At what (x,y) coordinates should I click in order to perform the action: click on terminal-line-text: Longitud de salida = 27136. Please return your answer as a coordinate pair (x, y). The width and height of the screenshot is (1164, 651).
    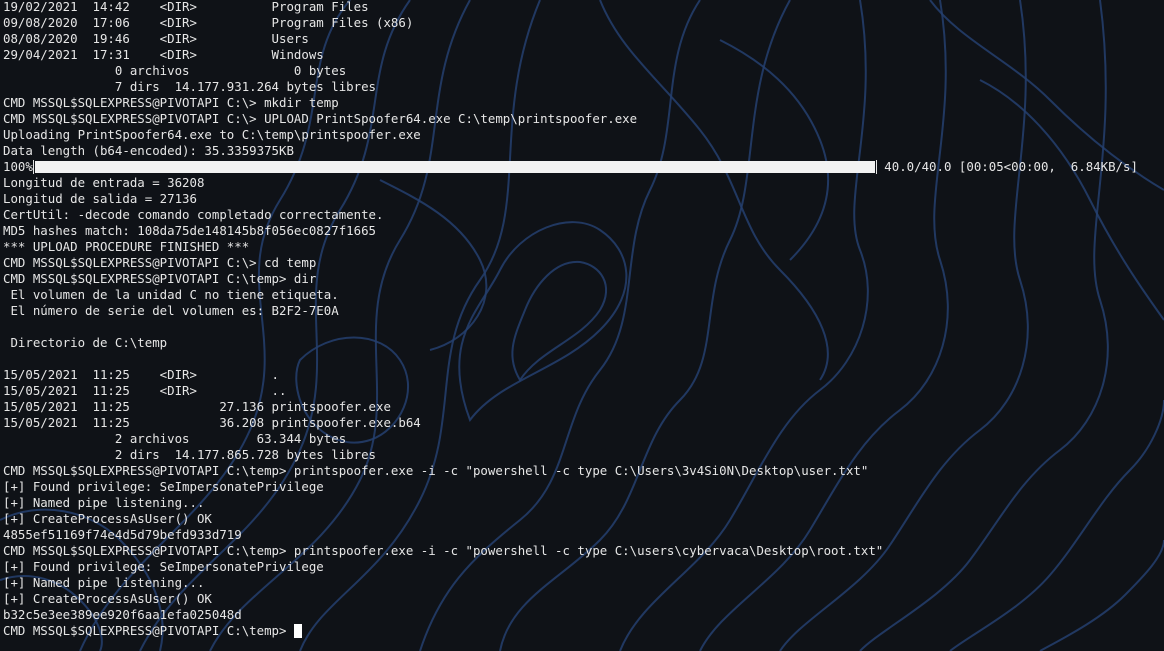
    Looking at the image, I should click on (100, 198).